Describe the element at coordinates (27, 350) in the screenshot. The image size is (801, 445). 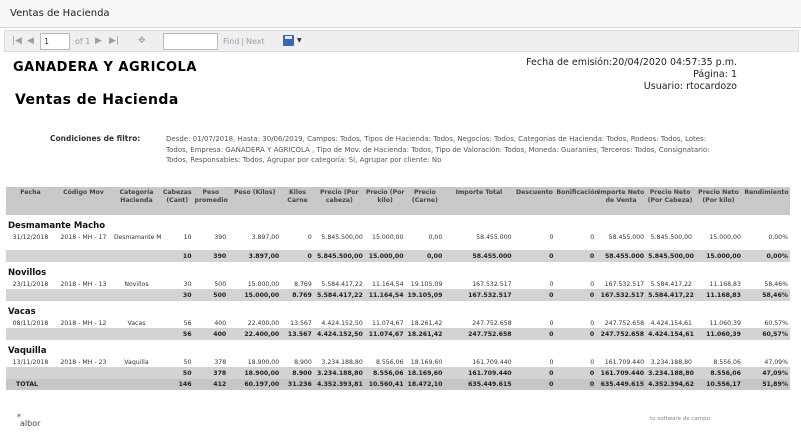
I see `group-name: Vaquilla` at that location.